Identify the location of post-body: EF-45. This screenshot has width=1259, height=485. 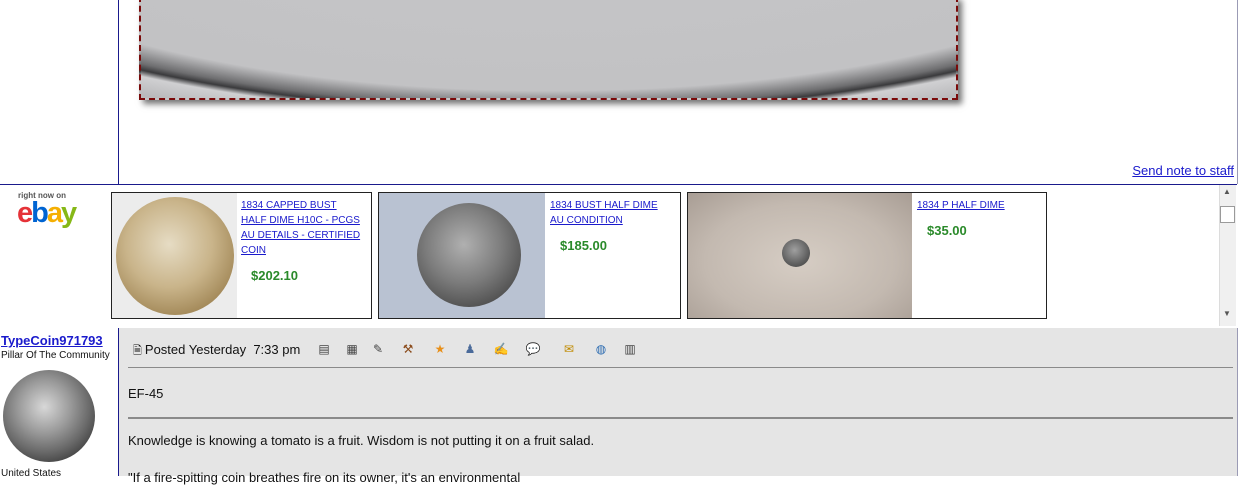
(146, 393).